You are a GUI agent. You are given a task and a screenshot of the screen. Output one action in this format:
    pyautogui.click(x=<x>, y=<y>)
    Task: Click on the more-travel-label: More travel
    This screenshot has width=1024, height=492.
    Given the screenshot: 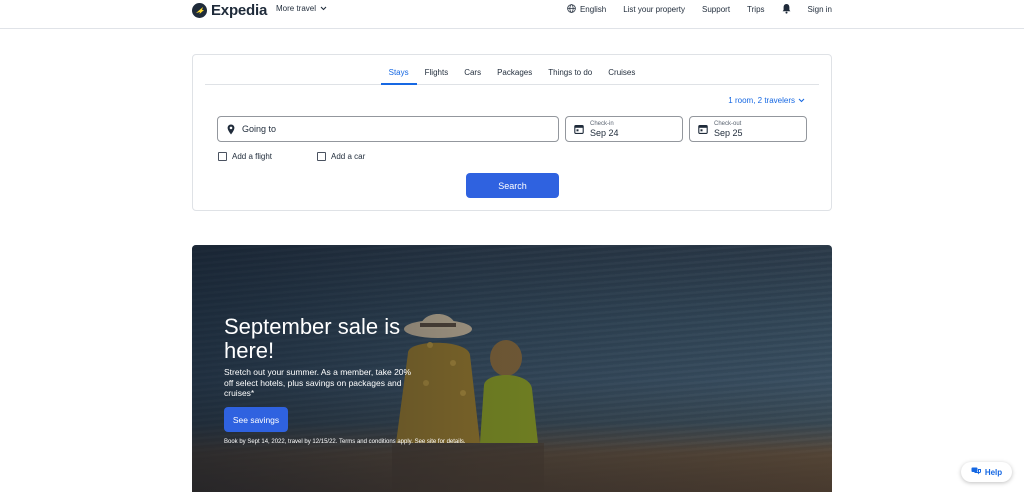 What is the action you would take?
    pyautogui.click(x=296, y=8)
    